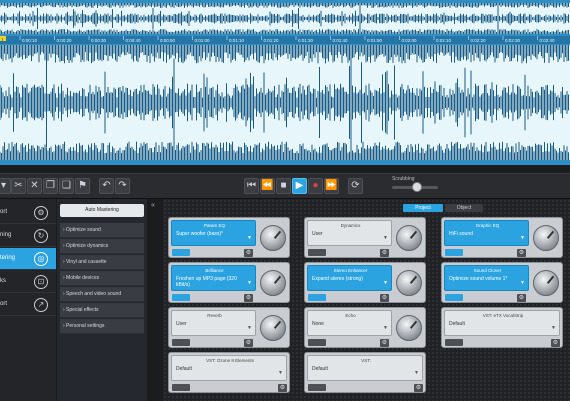  I want to click on skip-start-button: ⏮, so click(251, 186).